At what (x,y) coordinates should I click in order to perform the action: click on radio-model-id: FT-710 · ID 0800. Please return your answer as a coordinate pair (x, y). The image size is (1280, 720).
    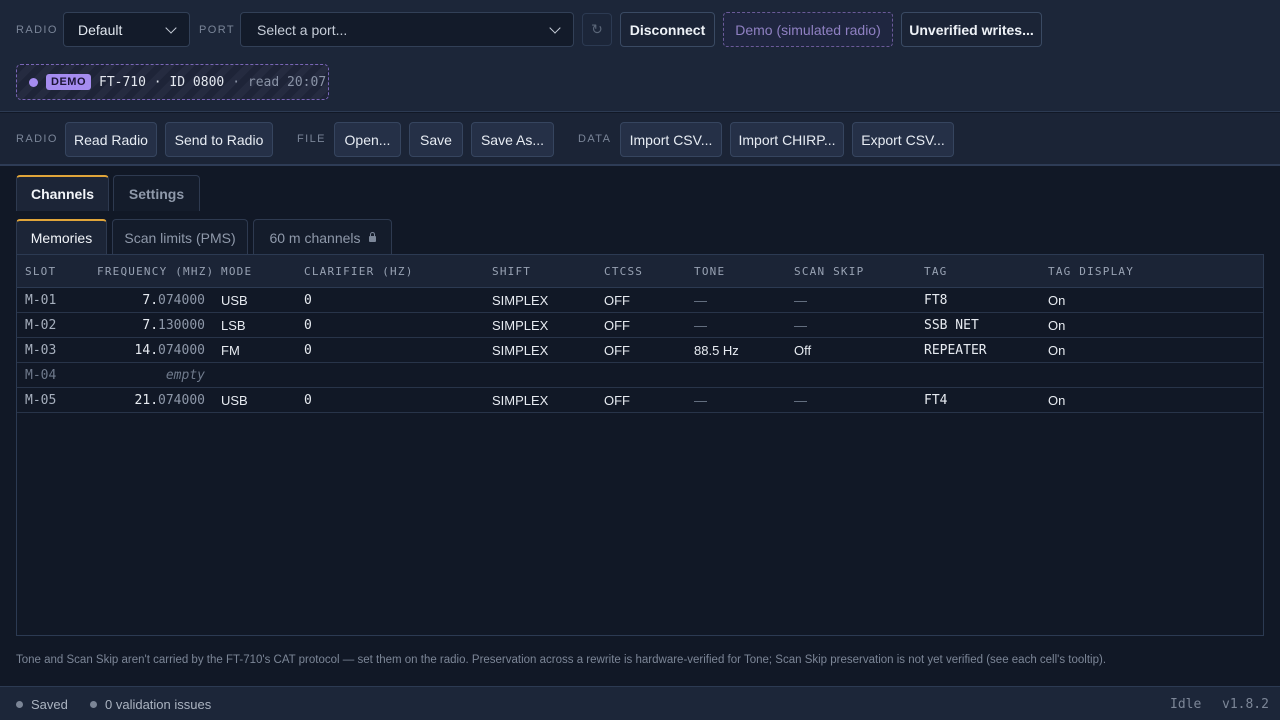
    Looking at the image, I should click on (162, 82).